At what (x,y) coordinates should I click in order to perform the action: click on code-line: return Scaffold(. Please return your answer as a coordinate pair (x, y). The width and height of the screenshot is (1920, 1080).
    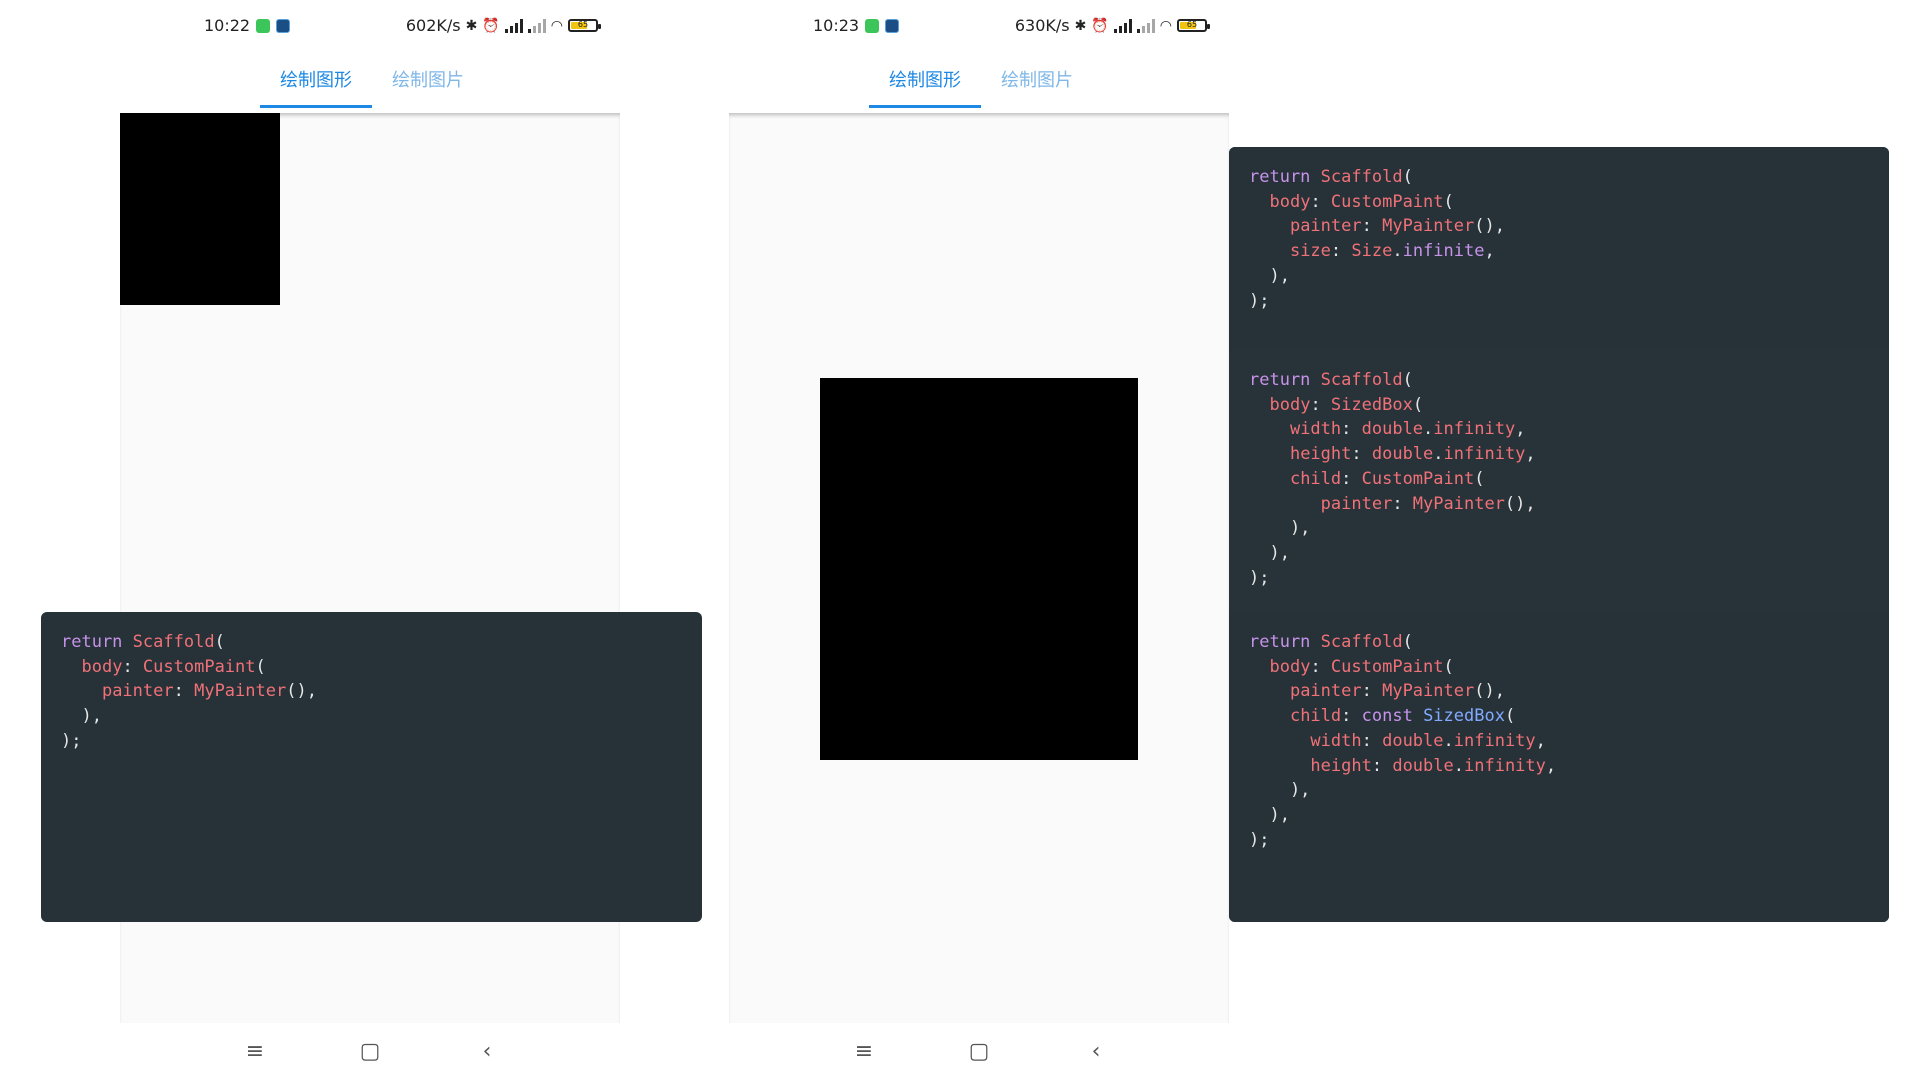
    Looking at the image, I should click on (1402, 642).